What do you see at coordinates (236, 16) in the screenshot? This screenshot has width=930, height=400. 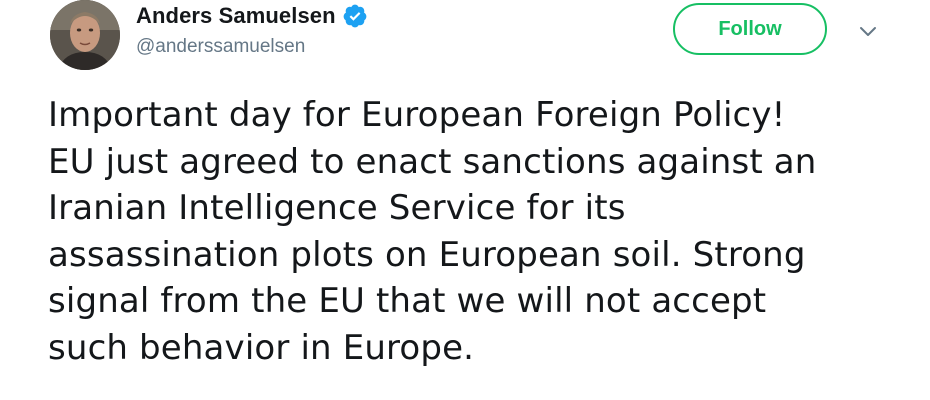 I see `author-display-name: Anders Samuelsen` at bounding box center [236, 16].